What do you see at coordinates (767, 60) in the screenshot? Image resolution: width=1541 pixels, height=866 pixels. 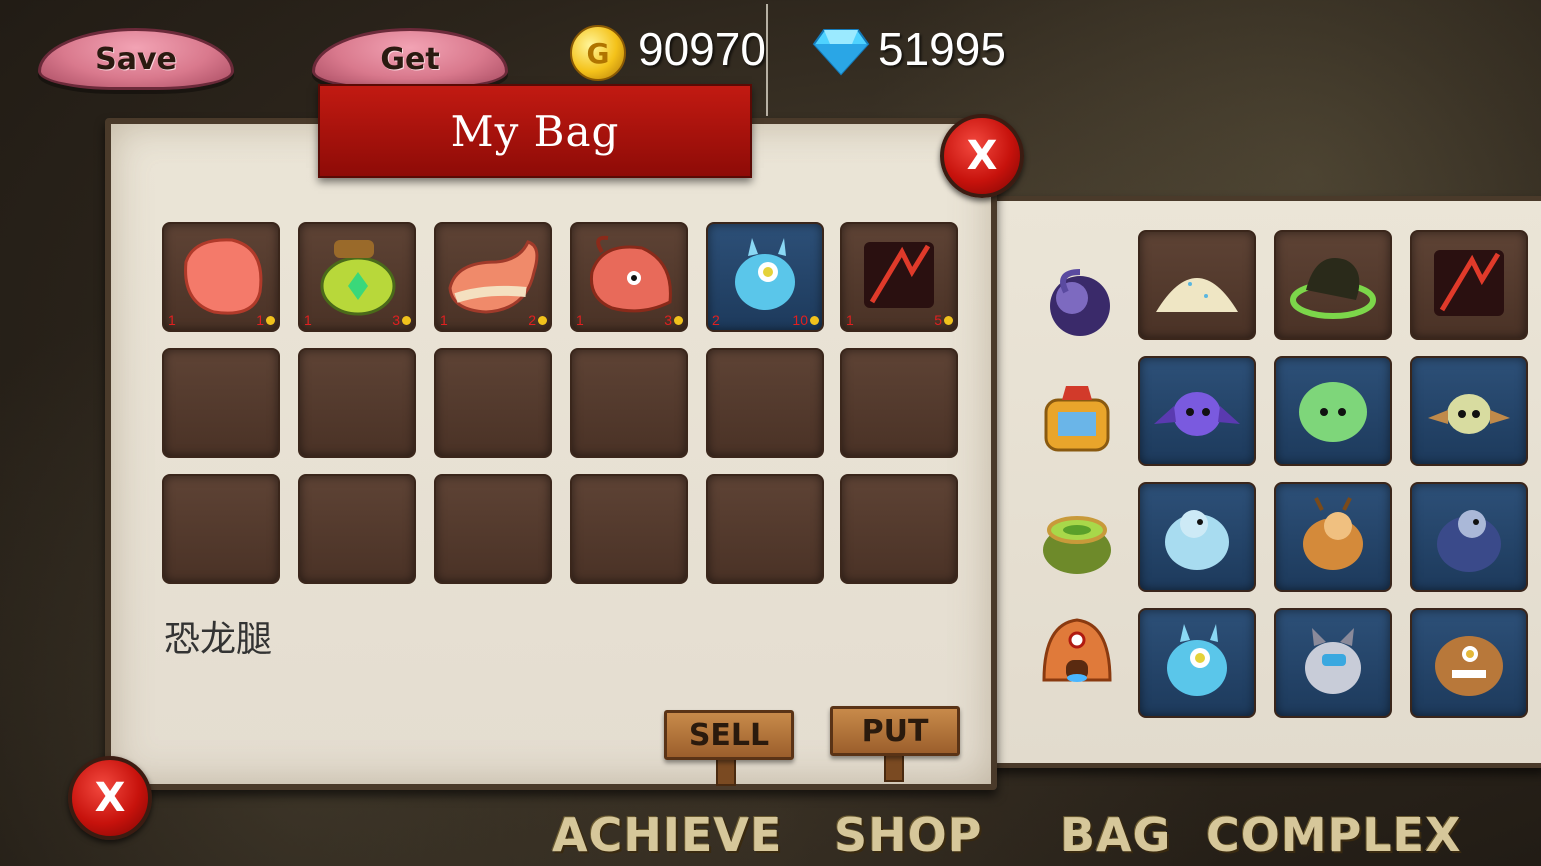 I see `divider` at bounding box center [767, 60].